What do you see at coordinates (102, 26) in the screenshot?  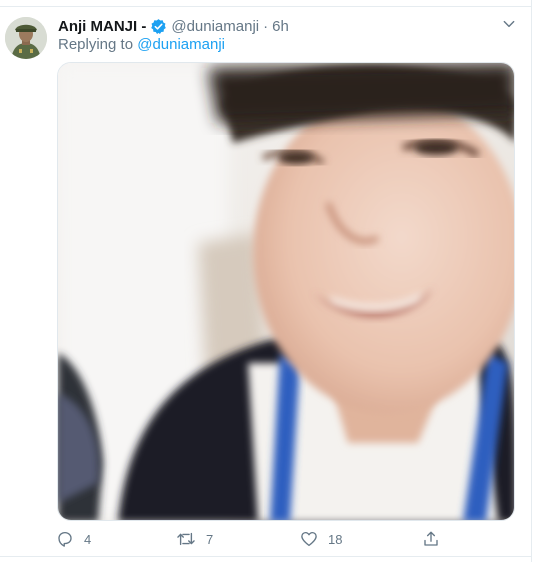 I see `author-name: Anji MANJI -` at bounding box center [102, 26].